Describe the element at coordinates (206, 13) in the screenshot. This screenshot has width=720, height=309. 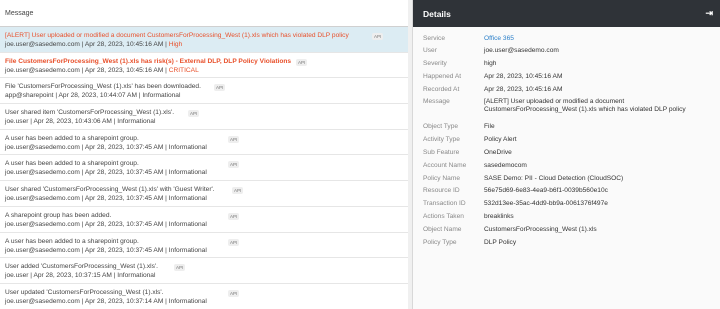
I see `message-column-header: Message` at that location.